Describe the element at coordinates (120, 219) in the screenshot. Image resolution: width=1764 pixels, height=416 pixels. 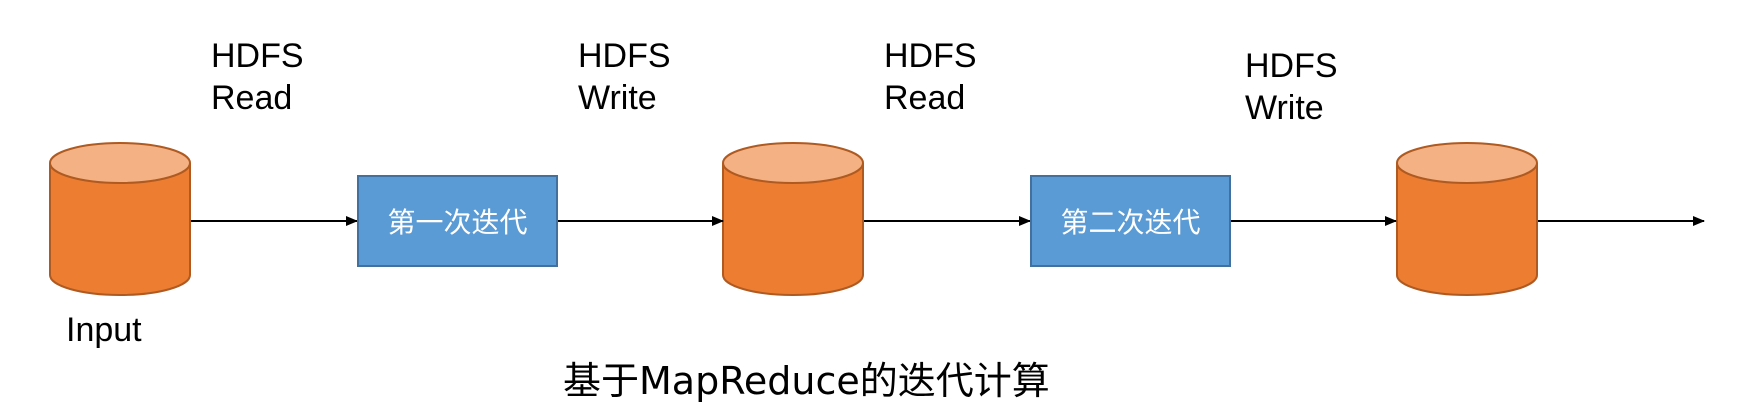
I see `storage-cylinder-input` at that location.